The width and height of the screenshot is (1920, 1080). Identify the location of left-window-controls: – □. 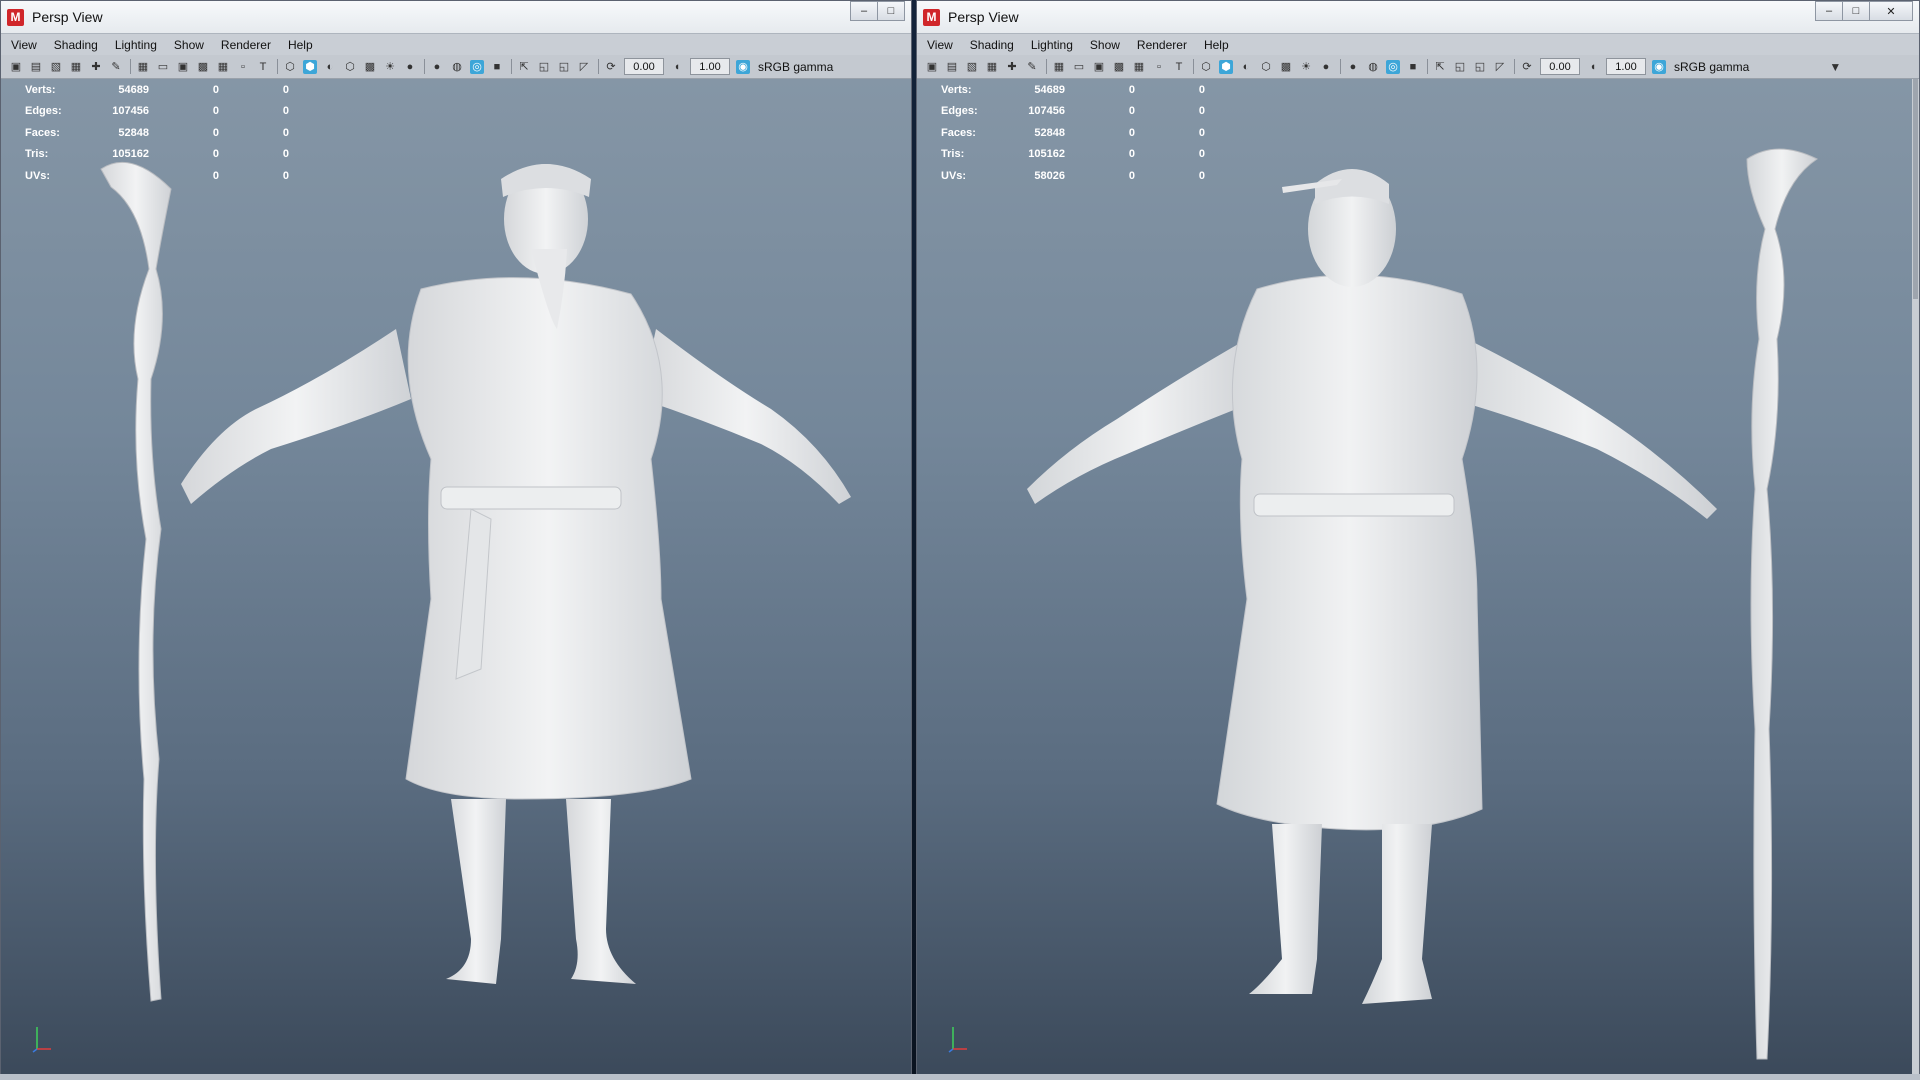
(877, 11).